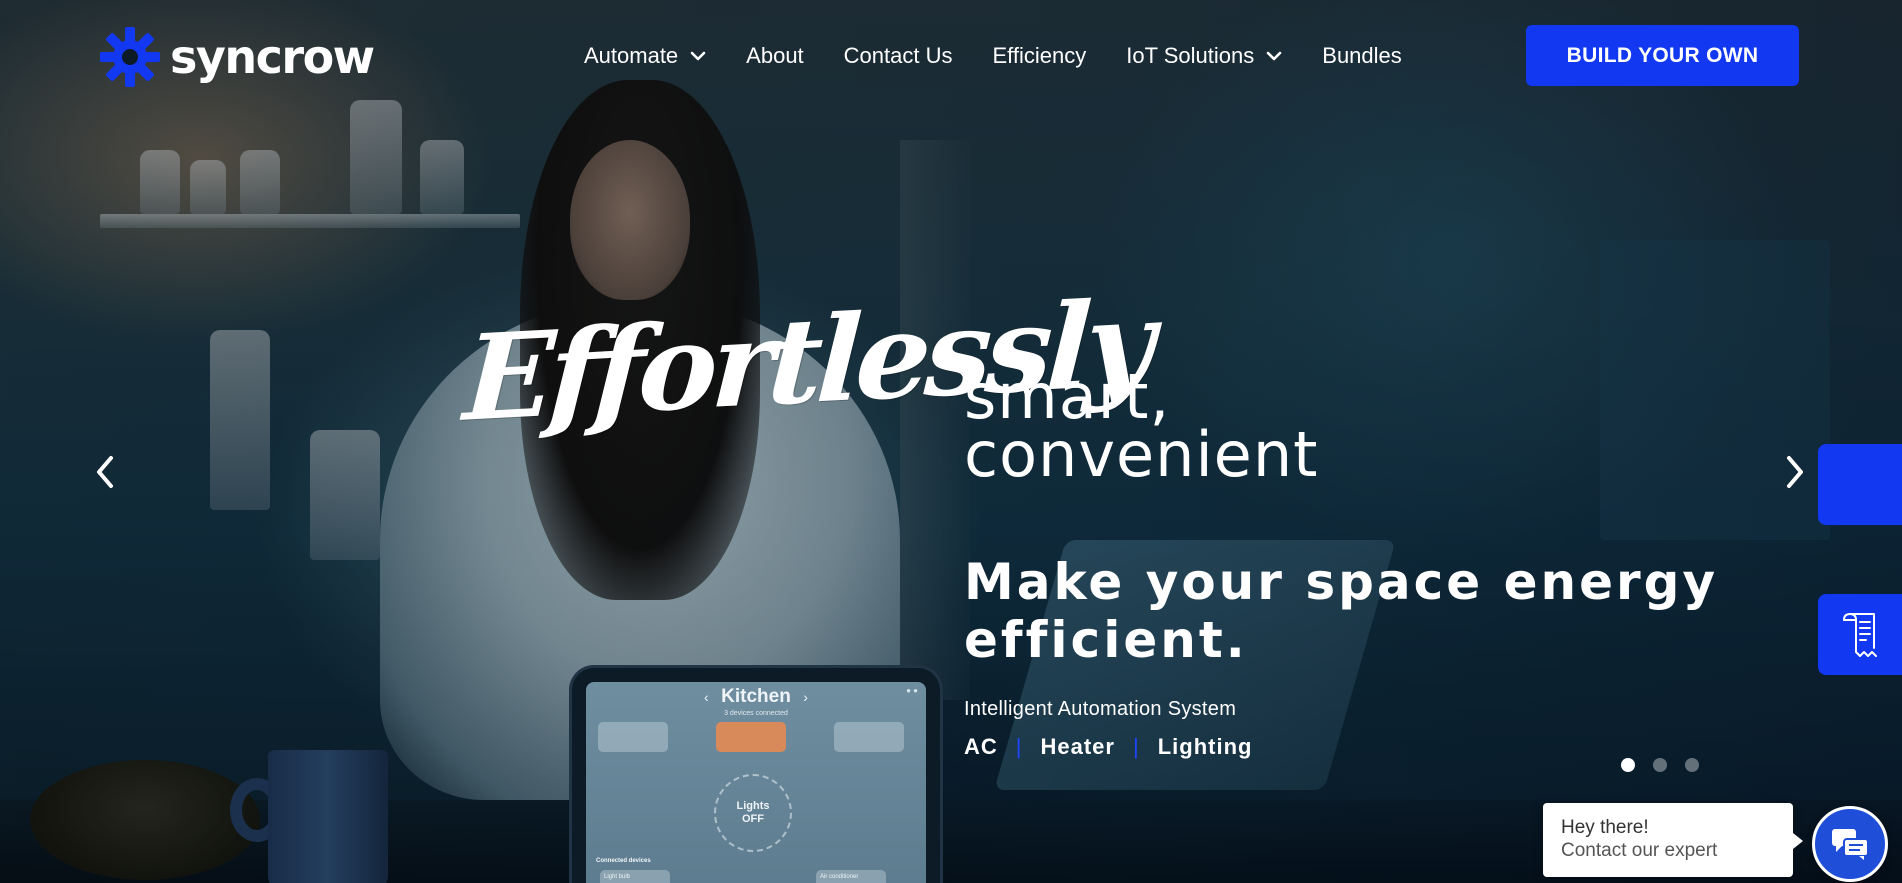  Describe the element at coordinates (617, 877) in the screenshot. I see `device-name: Light bulb` at that location.